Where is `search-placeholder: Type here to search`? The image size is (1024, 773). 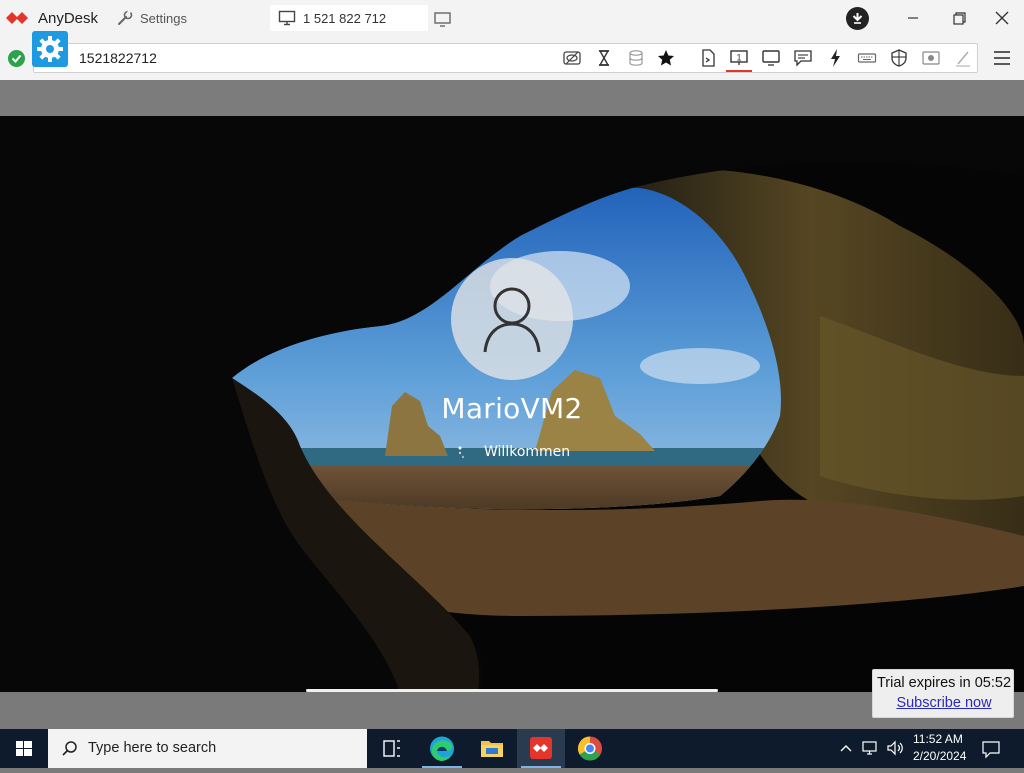
search-placeholder: Type here to search is located at coordinates (152, 748).